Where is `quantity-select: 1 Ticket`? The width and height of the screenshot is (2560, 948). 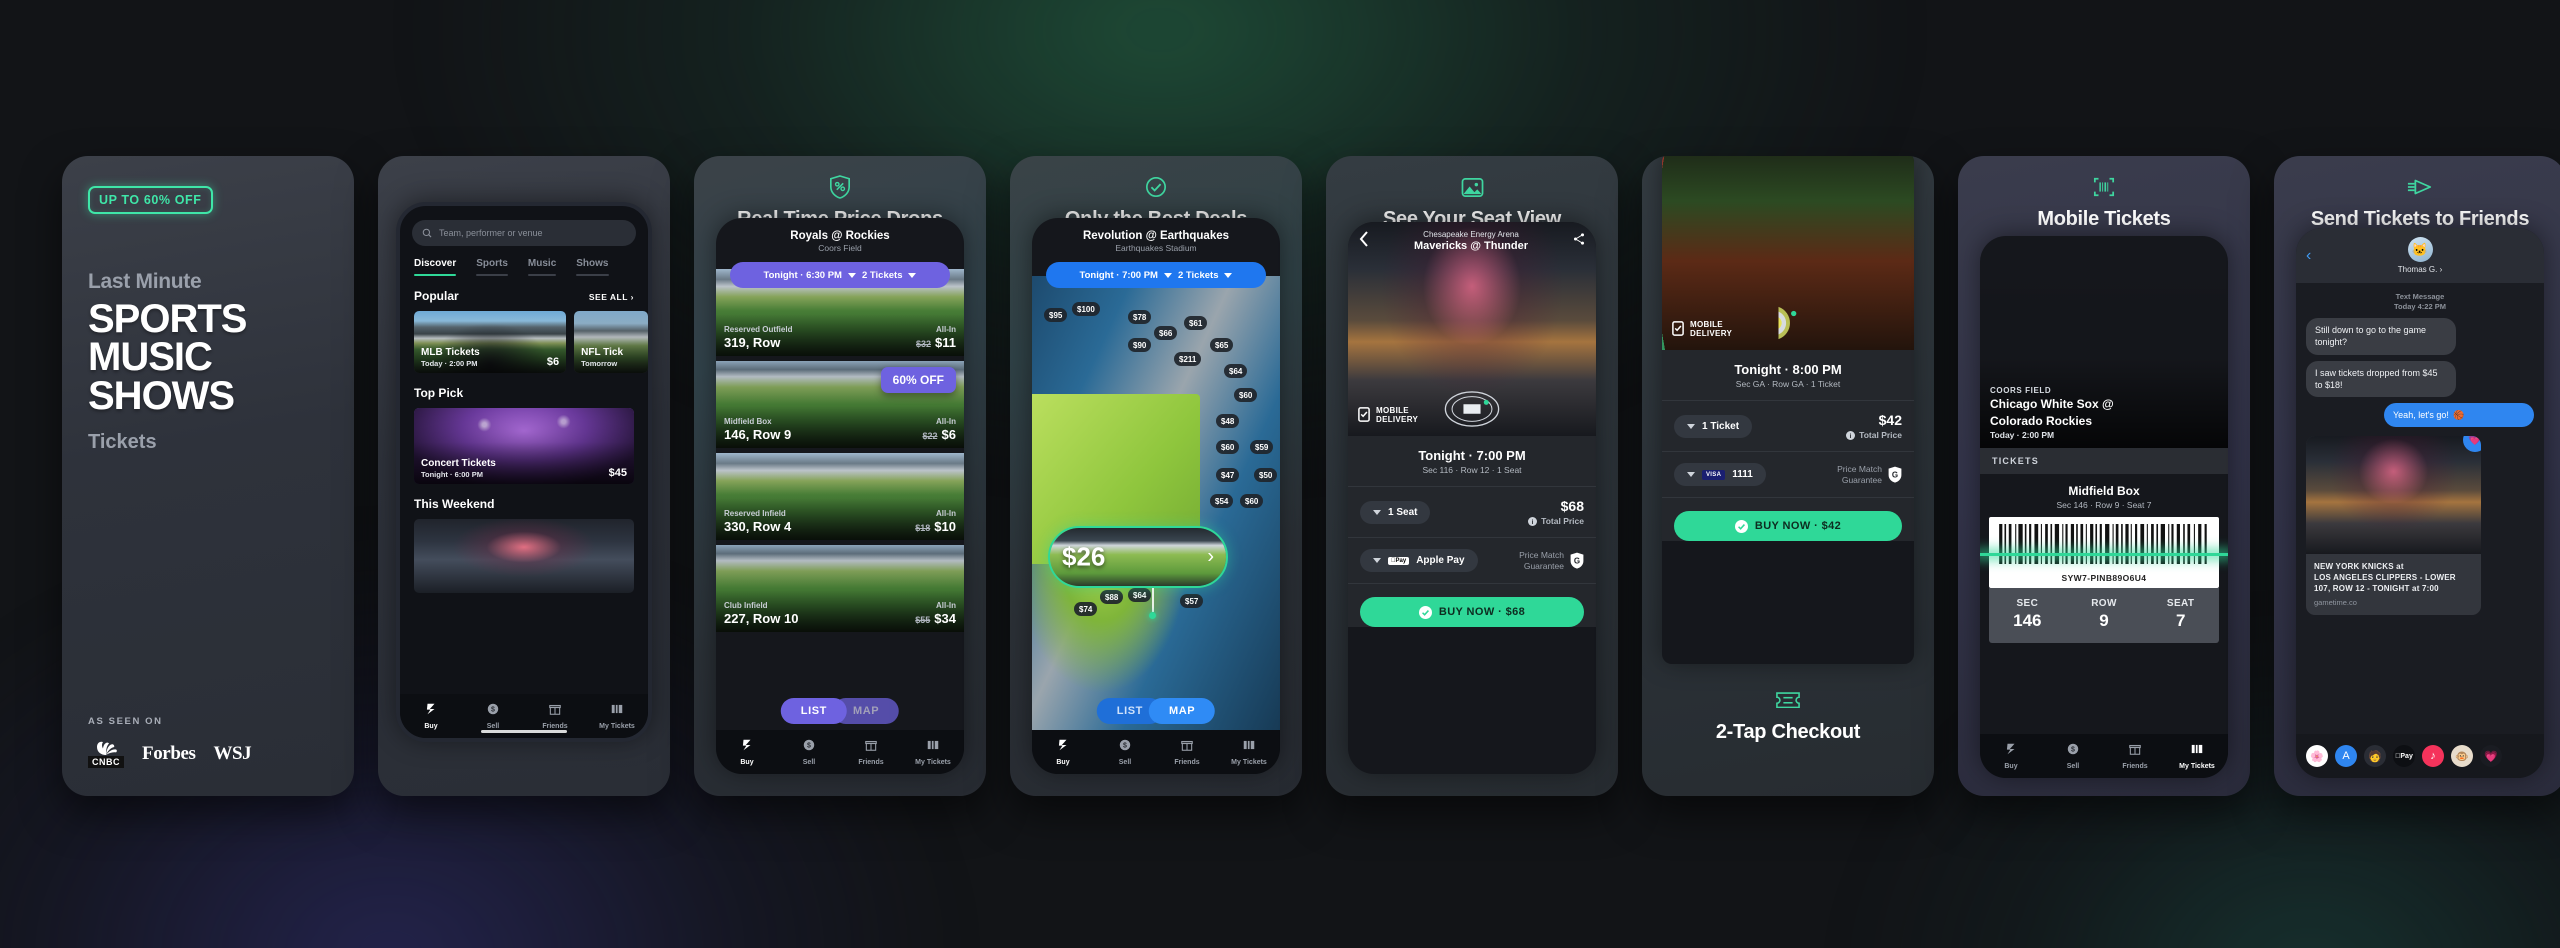
quantity-select: 1 Ticket is located at coordinates (1713, 426).